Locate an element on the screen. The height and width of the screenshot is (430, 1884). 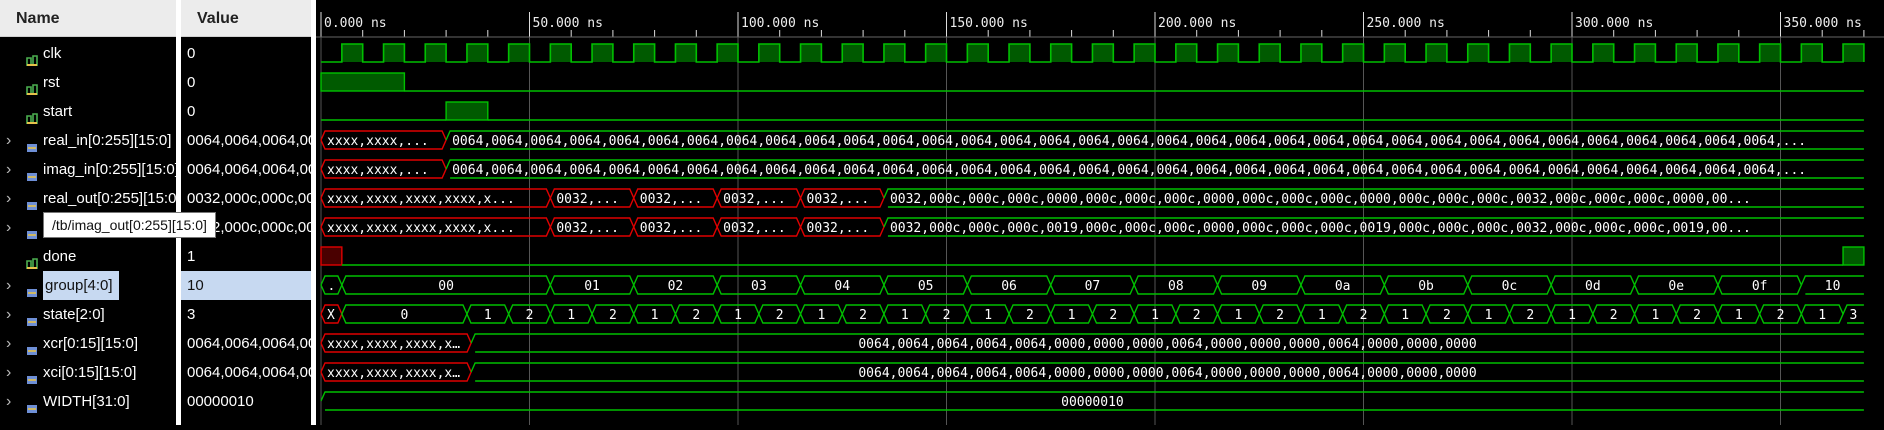
signal-row-real_in: › real_in[0:255][15:0] is located at coordinates (88, 140).